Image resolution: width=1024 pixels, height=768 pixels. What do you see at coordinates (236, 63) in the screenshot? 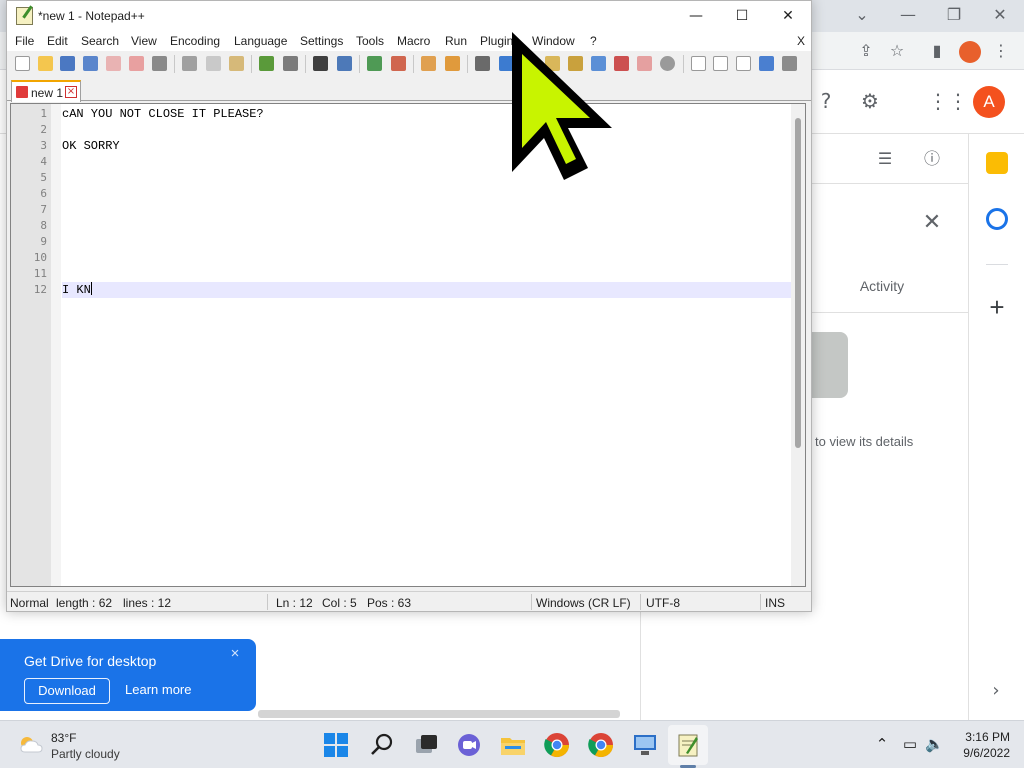
I see `paste-icon` at bounding box center [236, 63].